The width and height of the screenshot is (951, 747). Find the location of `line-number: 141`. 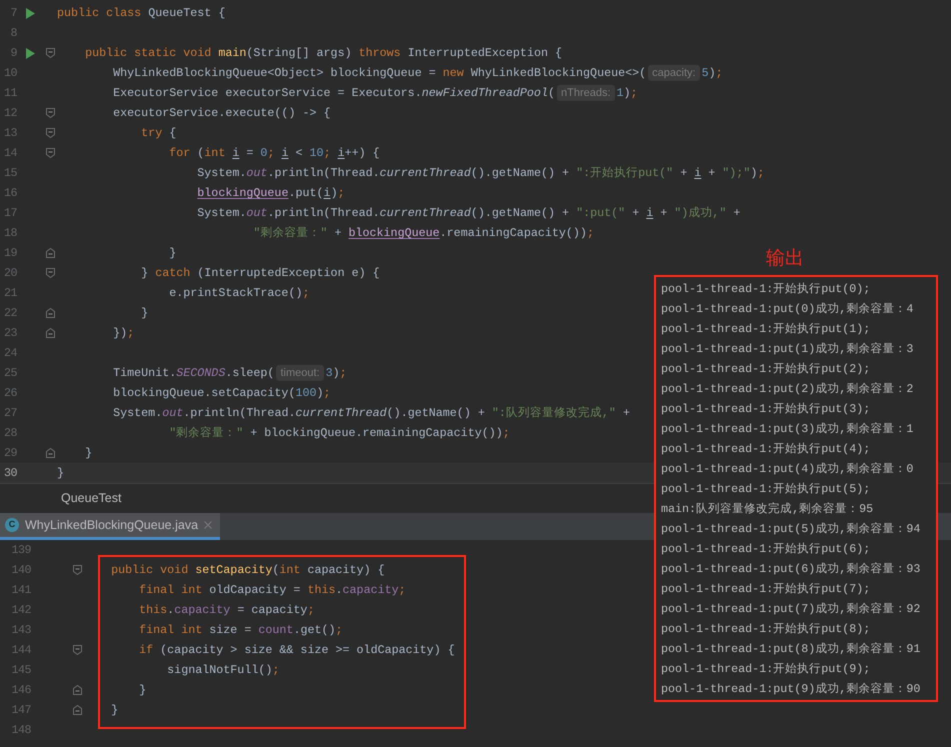

line-number: 141 is located at coordinates (20, 590).